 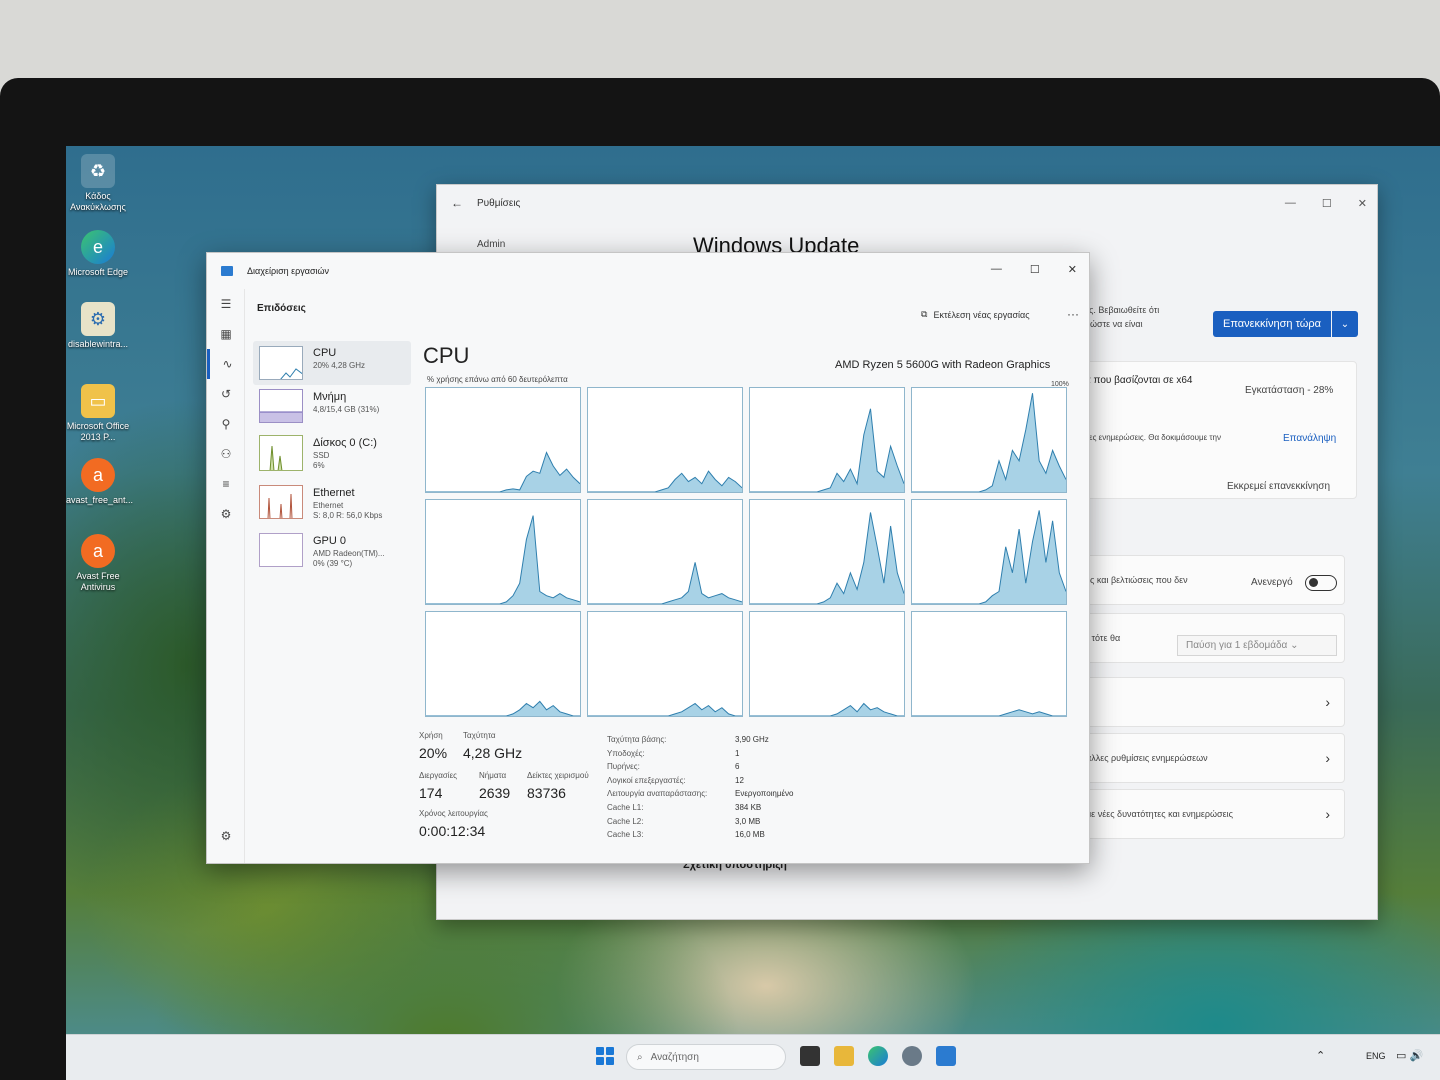 I want to click on settings-gear-icon: ⚙, so click(x=226, y=836).